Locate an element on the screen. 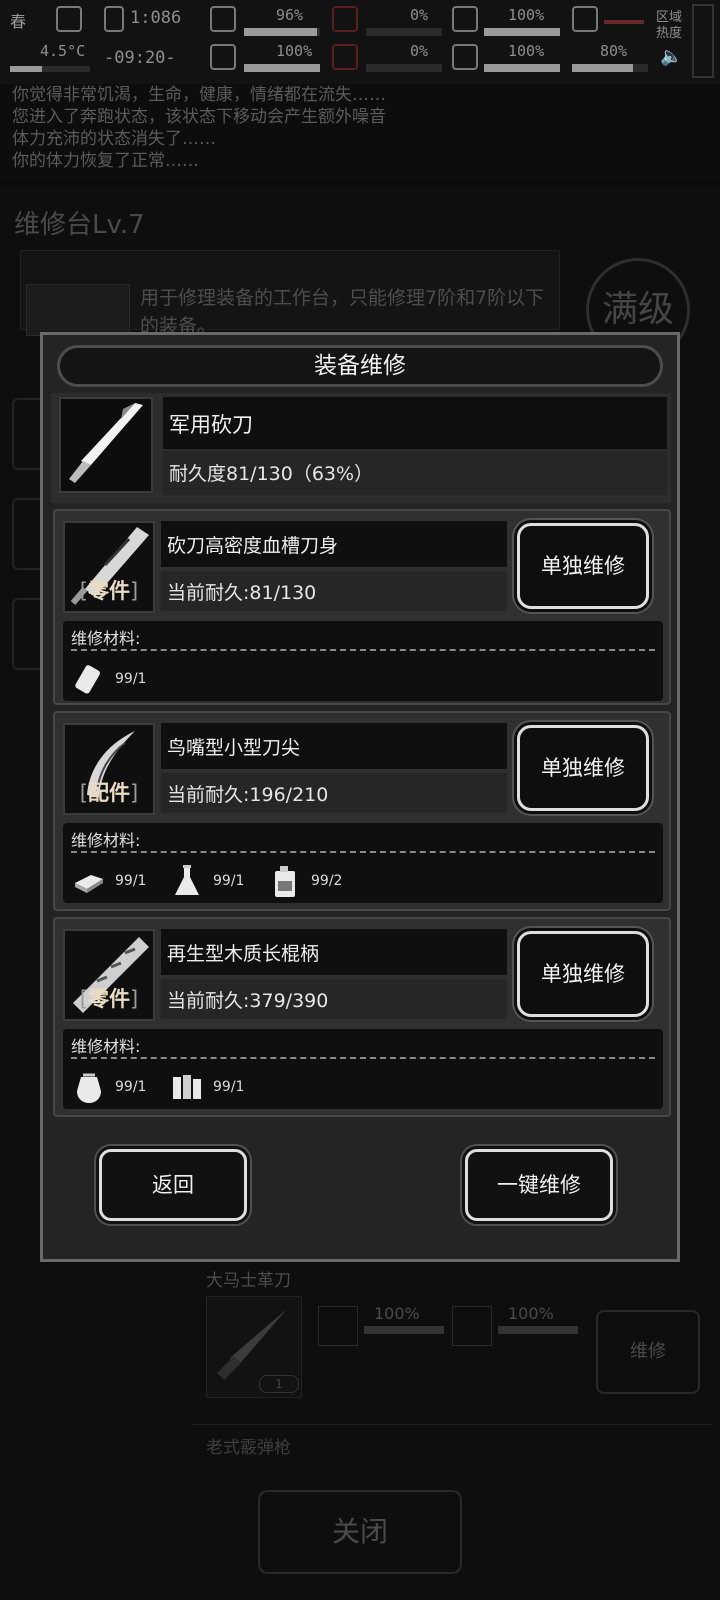 The image size is (720, 1600). bleed-bar is located at coordinates (404, 32).